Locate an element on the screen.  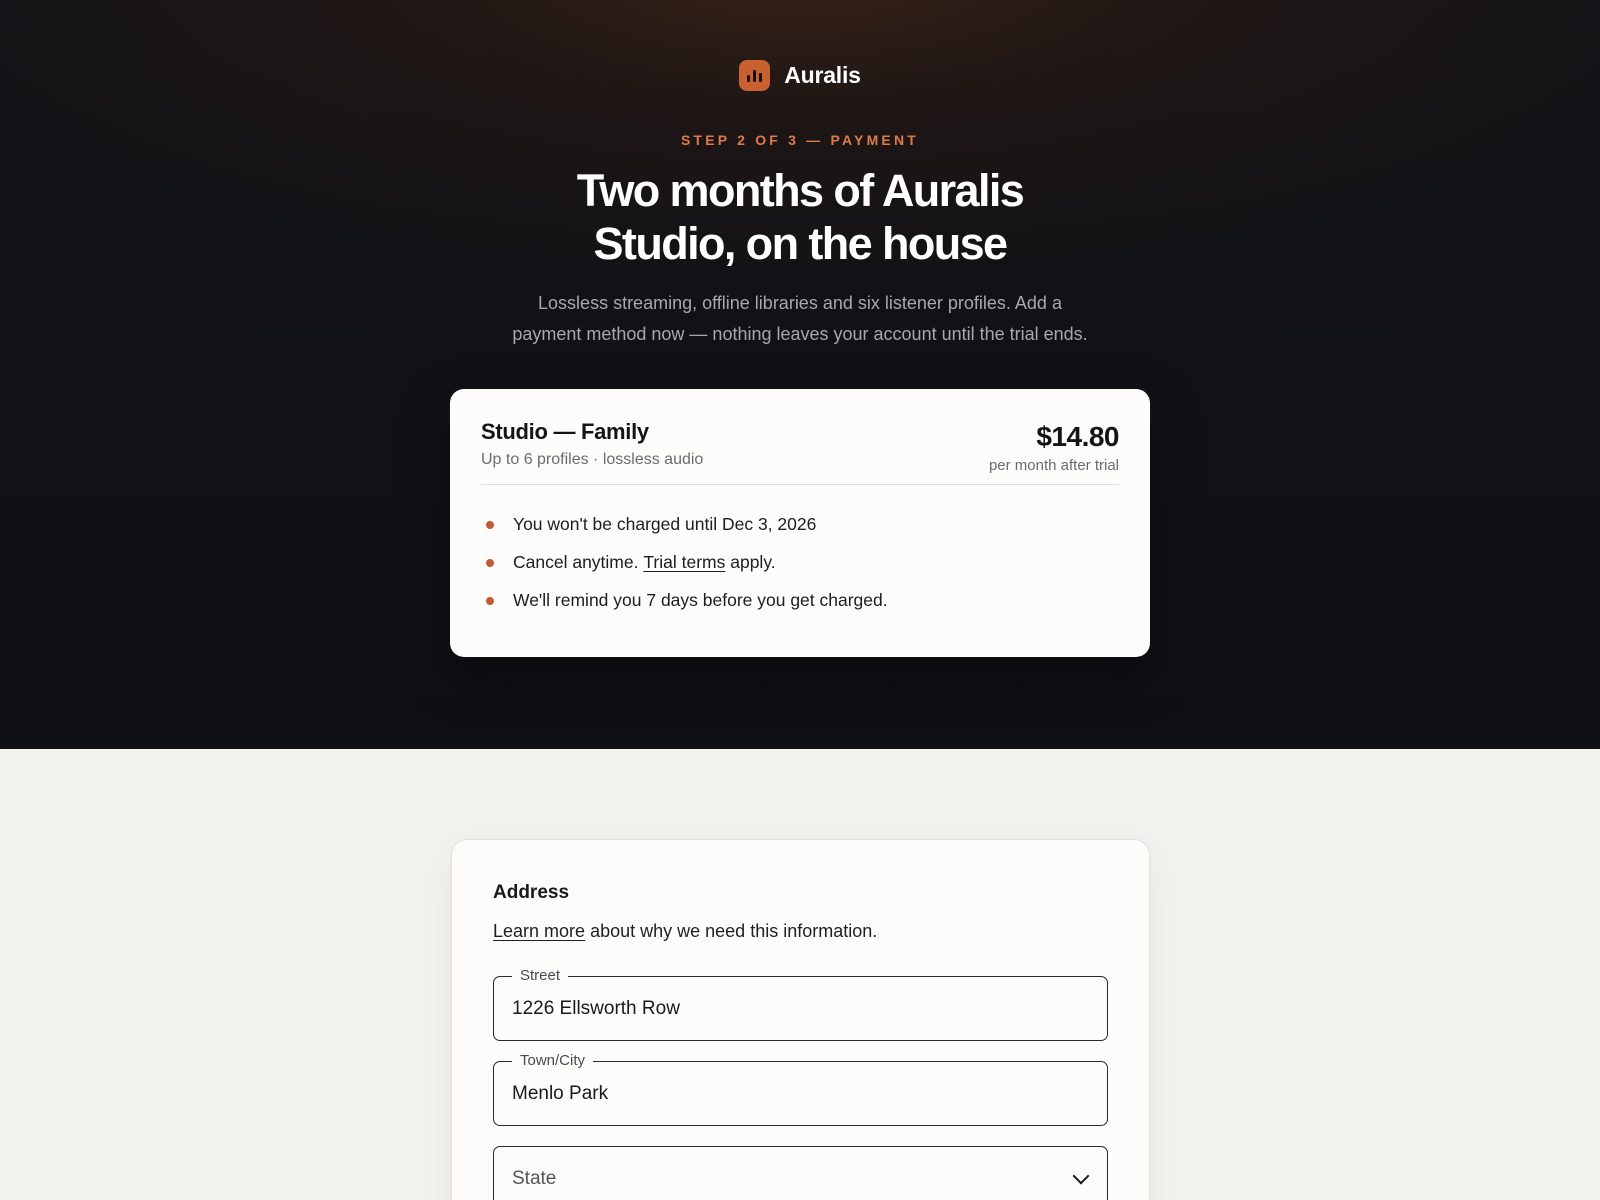
chevron-down-icon is located at coordinates (1081, 1175).